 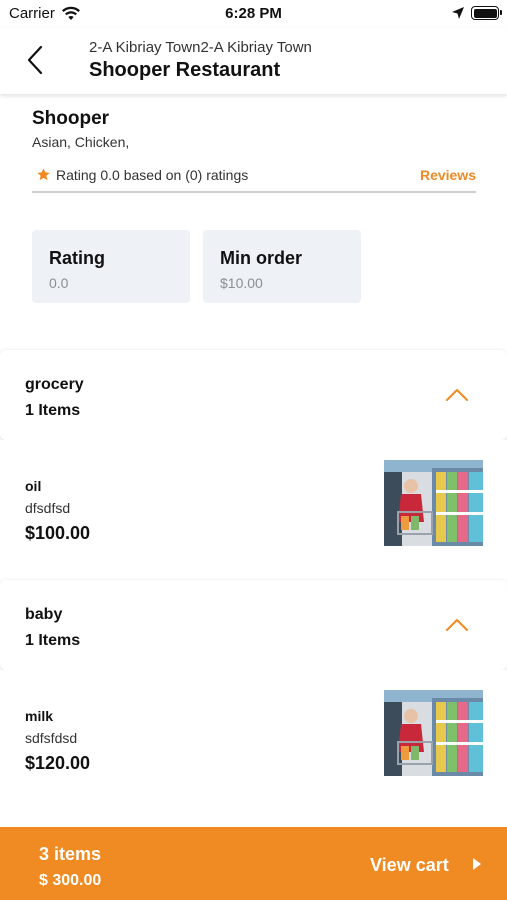 I want to click on stat-label: Min order, so click(x=261, y=258).